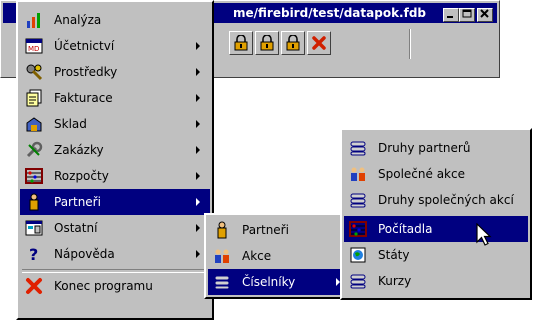 This screenshot has height=320, width=545. I want to click on menu-item-rozpocty: Rozpočty, so click(115, 176).